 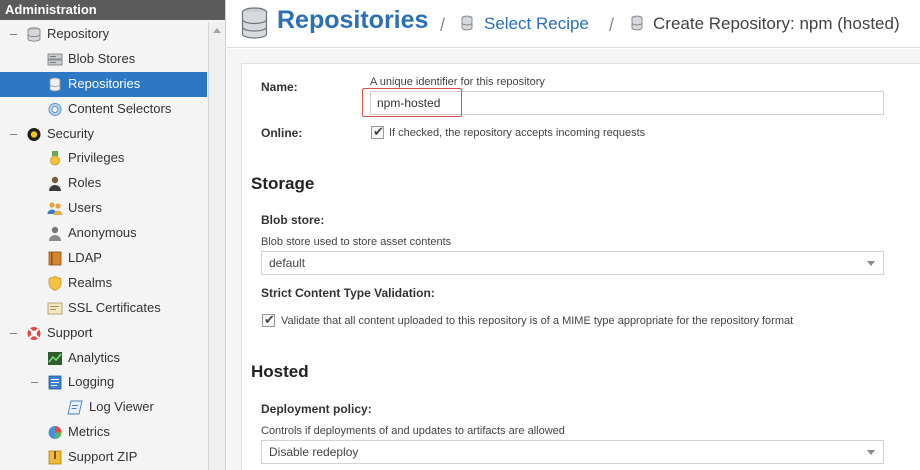 I want to click on sidebar-item-label: Roles, so click(x=85, y=183).